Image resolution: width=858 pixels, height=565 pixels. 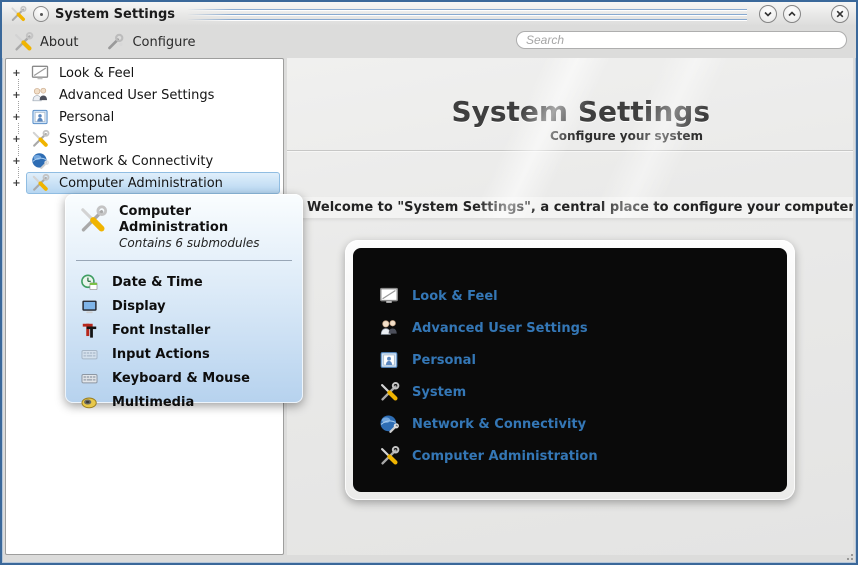 I want to click on page-title: System Settings, so click(x=580, y=111).